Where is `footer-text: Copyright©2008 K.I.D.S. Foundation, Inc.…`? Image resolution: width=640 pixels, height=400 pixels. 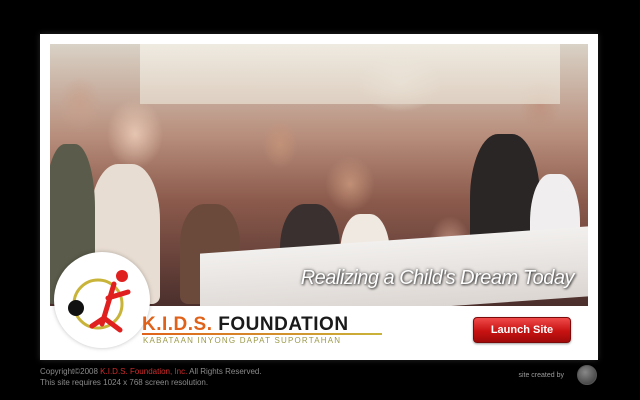 footer-text: Copyright©2008 K.I.D.S. Foundation, Inc.… is located at coordinates (151, 377).